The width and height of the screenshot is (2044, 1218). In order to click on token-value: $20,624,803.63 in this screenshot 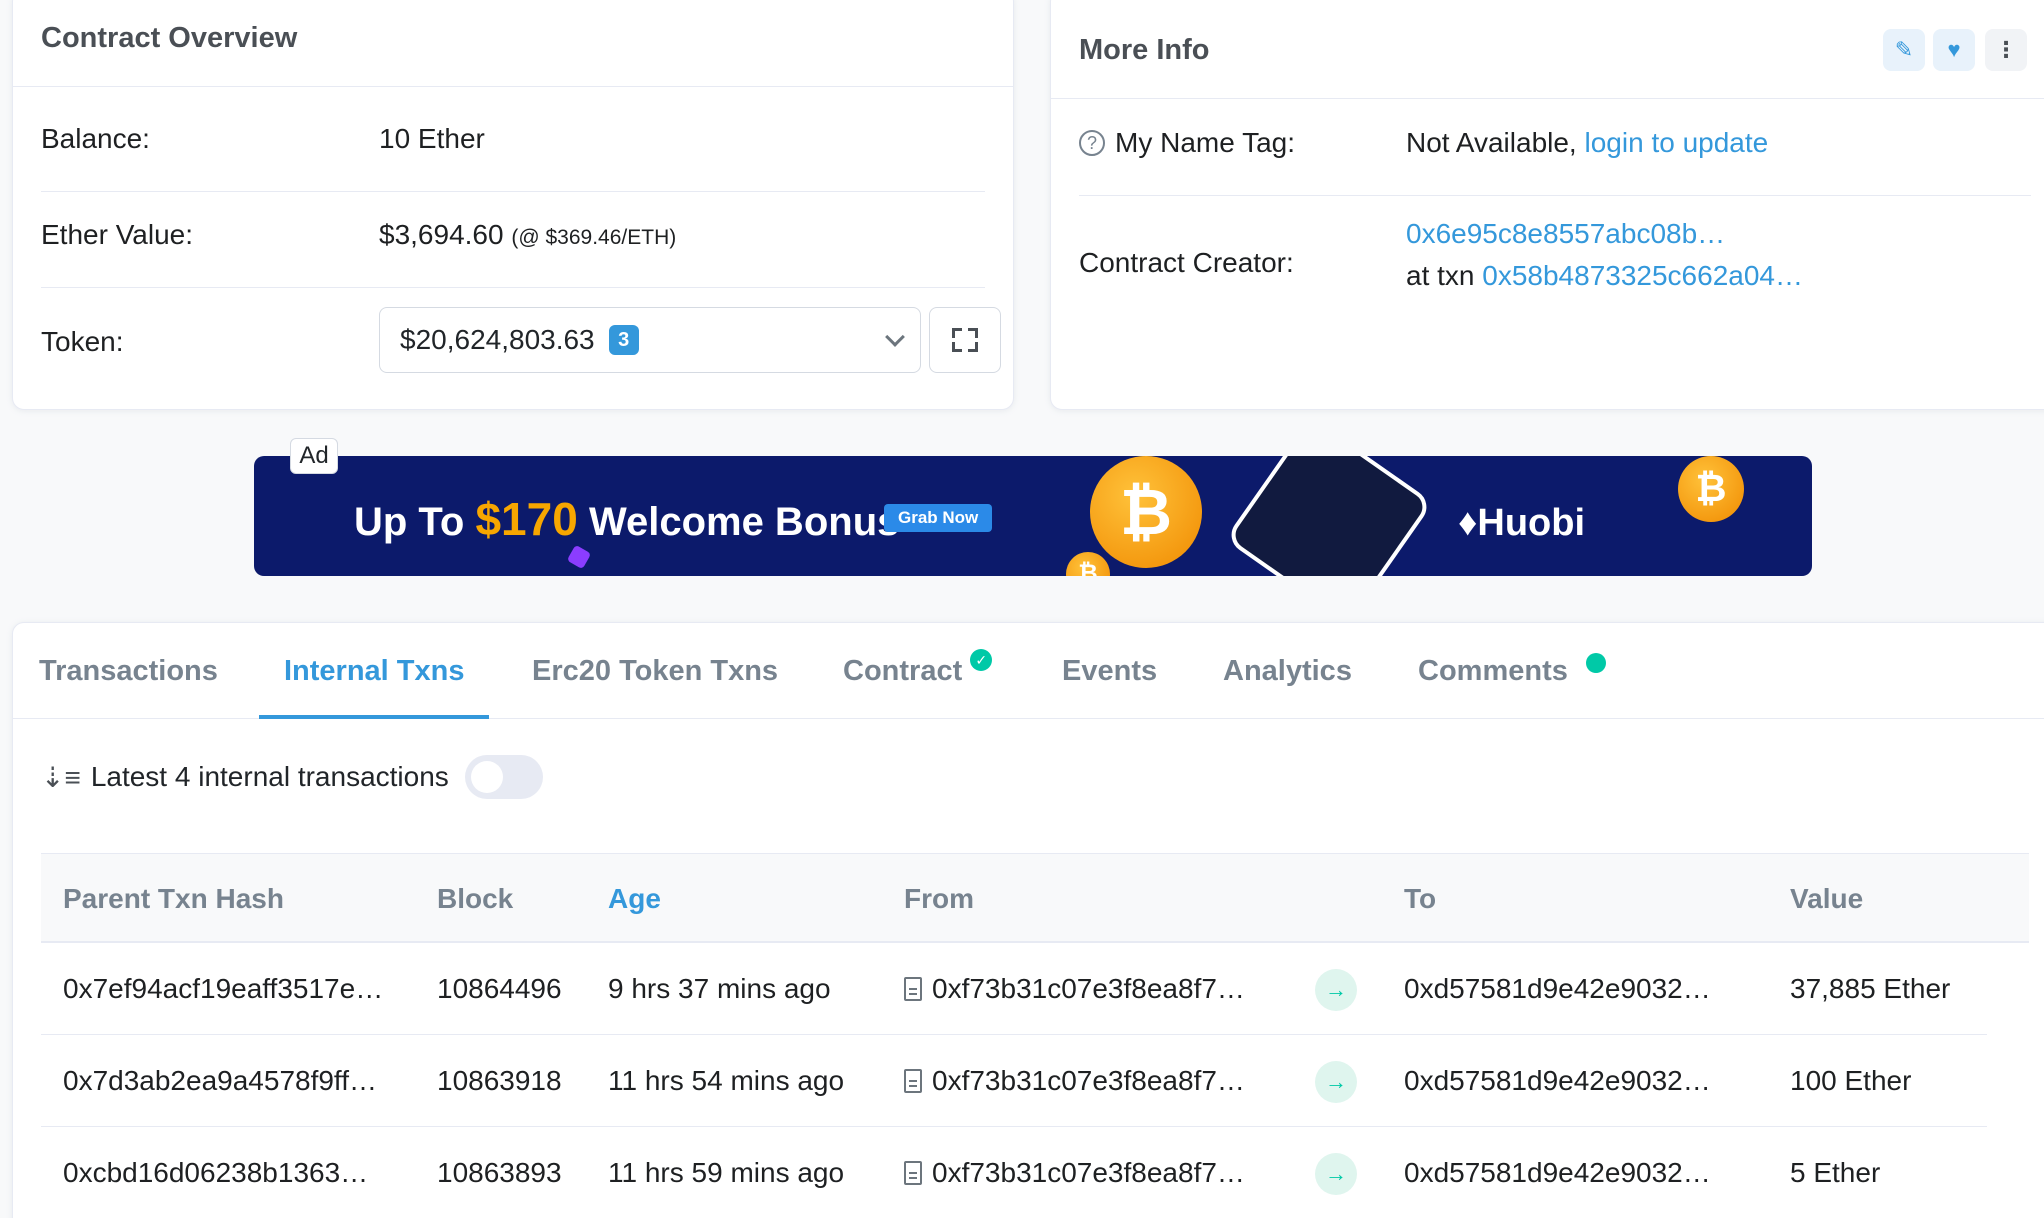, I will do `click(497, 339)`.